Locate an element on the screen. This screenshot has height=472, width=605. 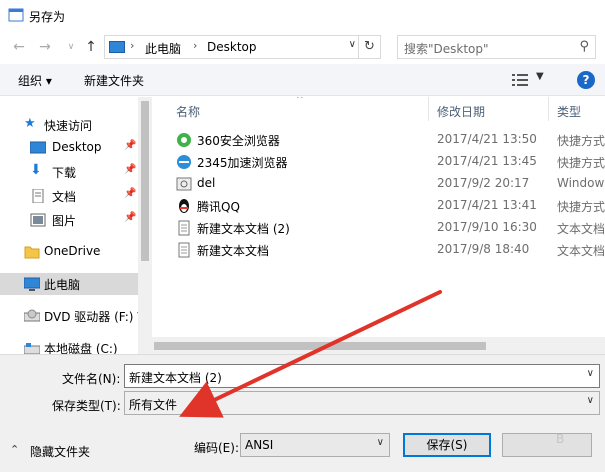
file-type: Window is located at coordinates (581, 183).